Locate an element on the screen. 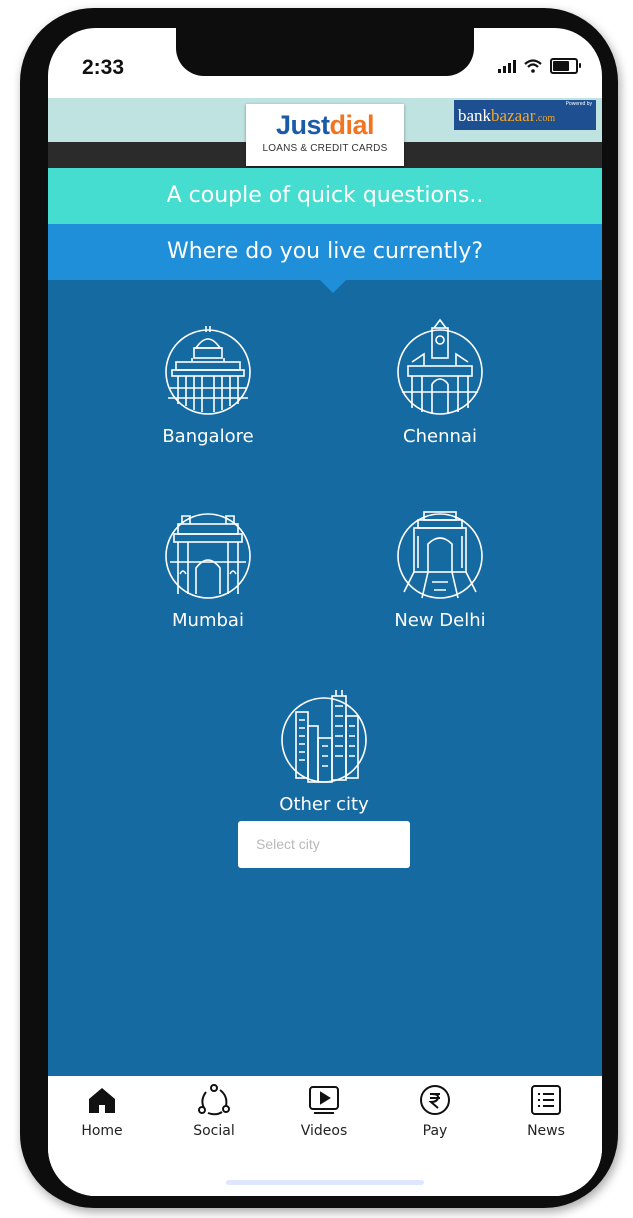 The width and height of the screenshot is (633, 1218). tab-home: Home is located at coordinates (102, 1111).